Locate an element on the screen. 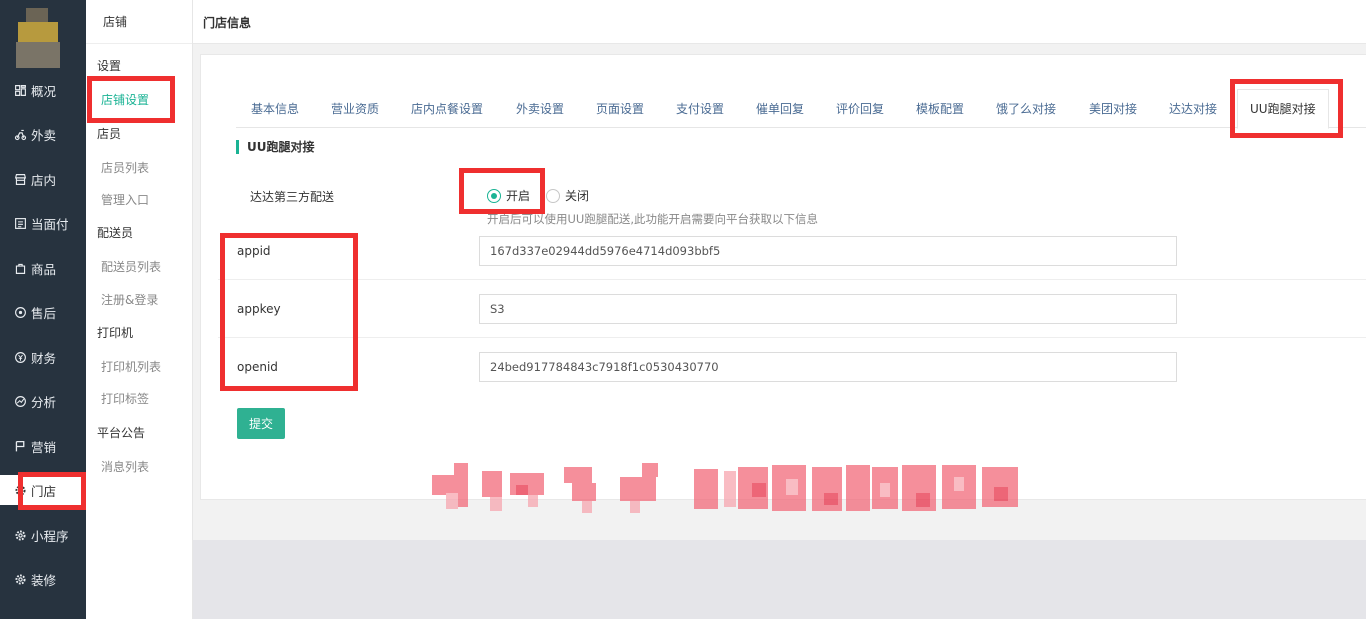 This screenshot has width=1366, height=619. aftersale-icon is located at coordinates (20, 312).